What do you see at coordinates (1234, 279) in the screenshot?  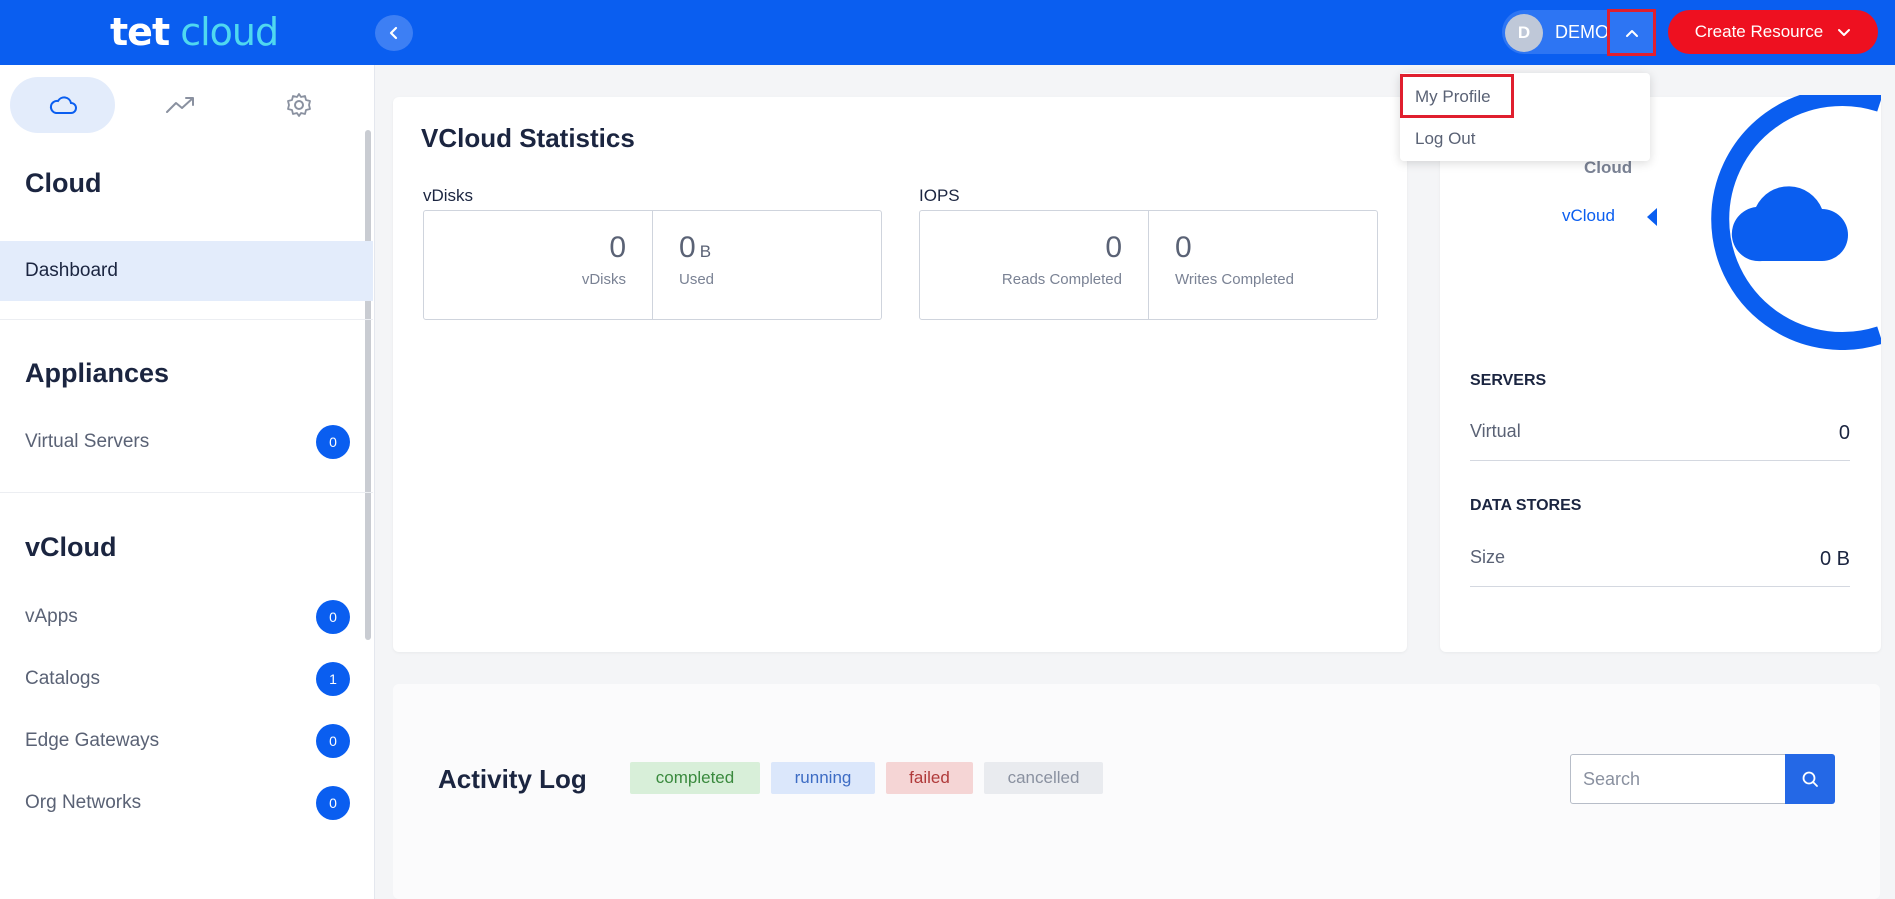 I see `writes-caption: Writes Completed` at bounding box center [1234, 279].